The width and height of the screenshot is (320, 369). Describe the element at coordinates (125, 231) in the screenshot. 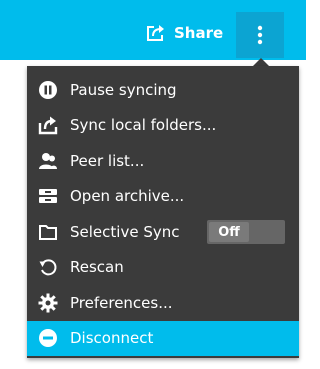

I see `menu-item-label: Selective Sync` at that location.